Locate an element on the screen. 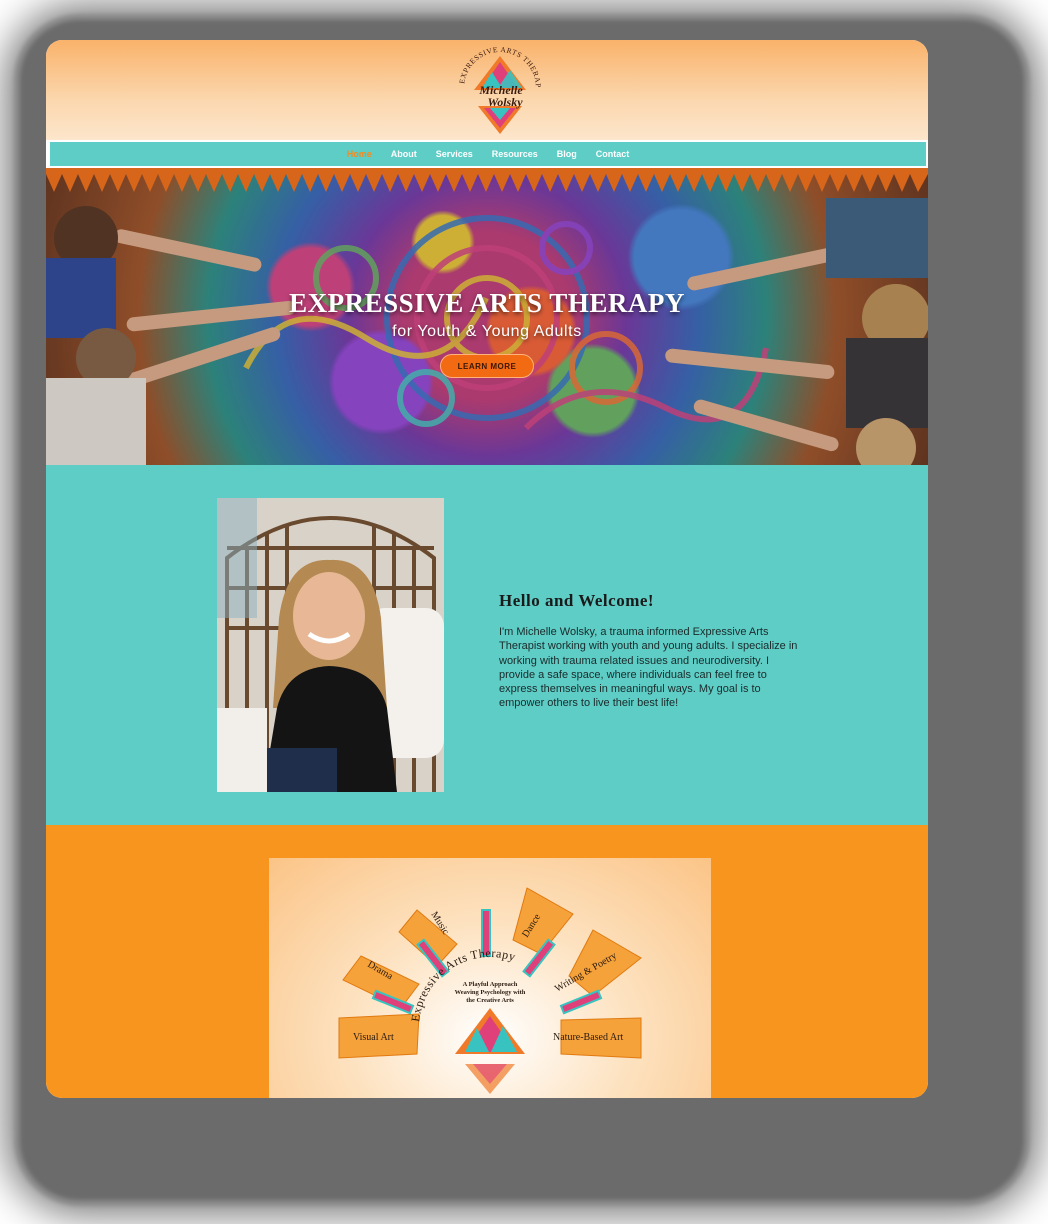 The height and width of the screenshot is (1224, 1048). ray-label-nature-based-art: Nature-Based Art is located at coordinates (588, 1037).